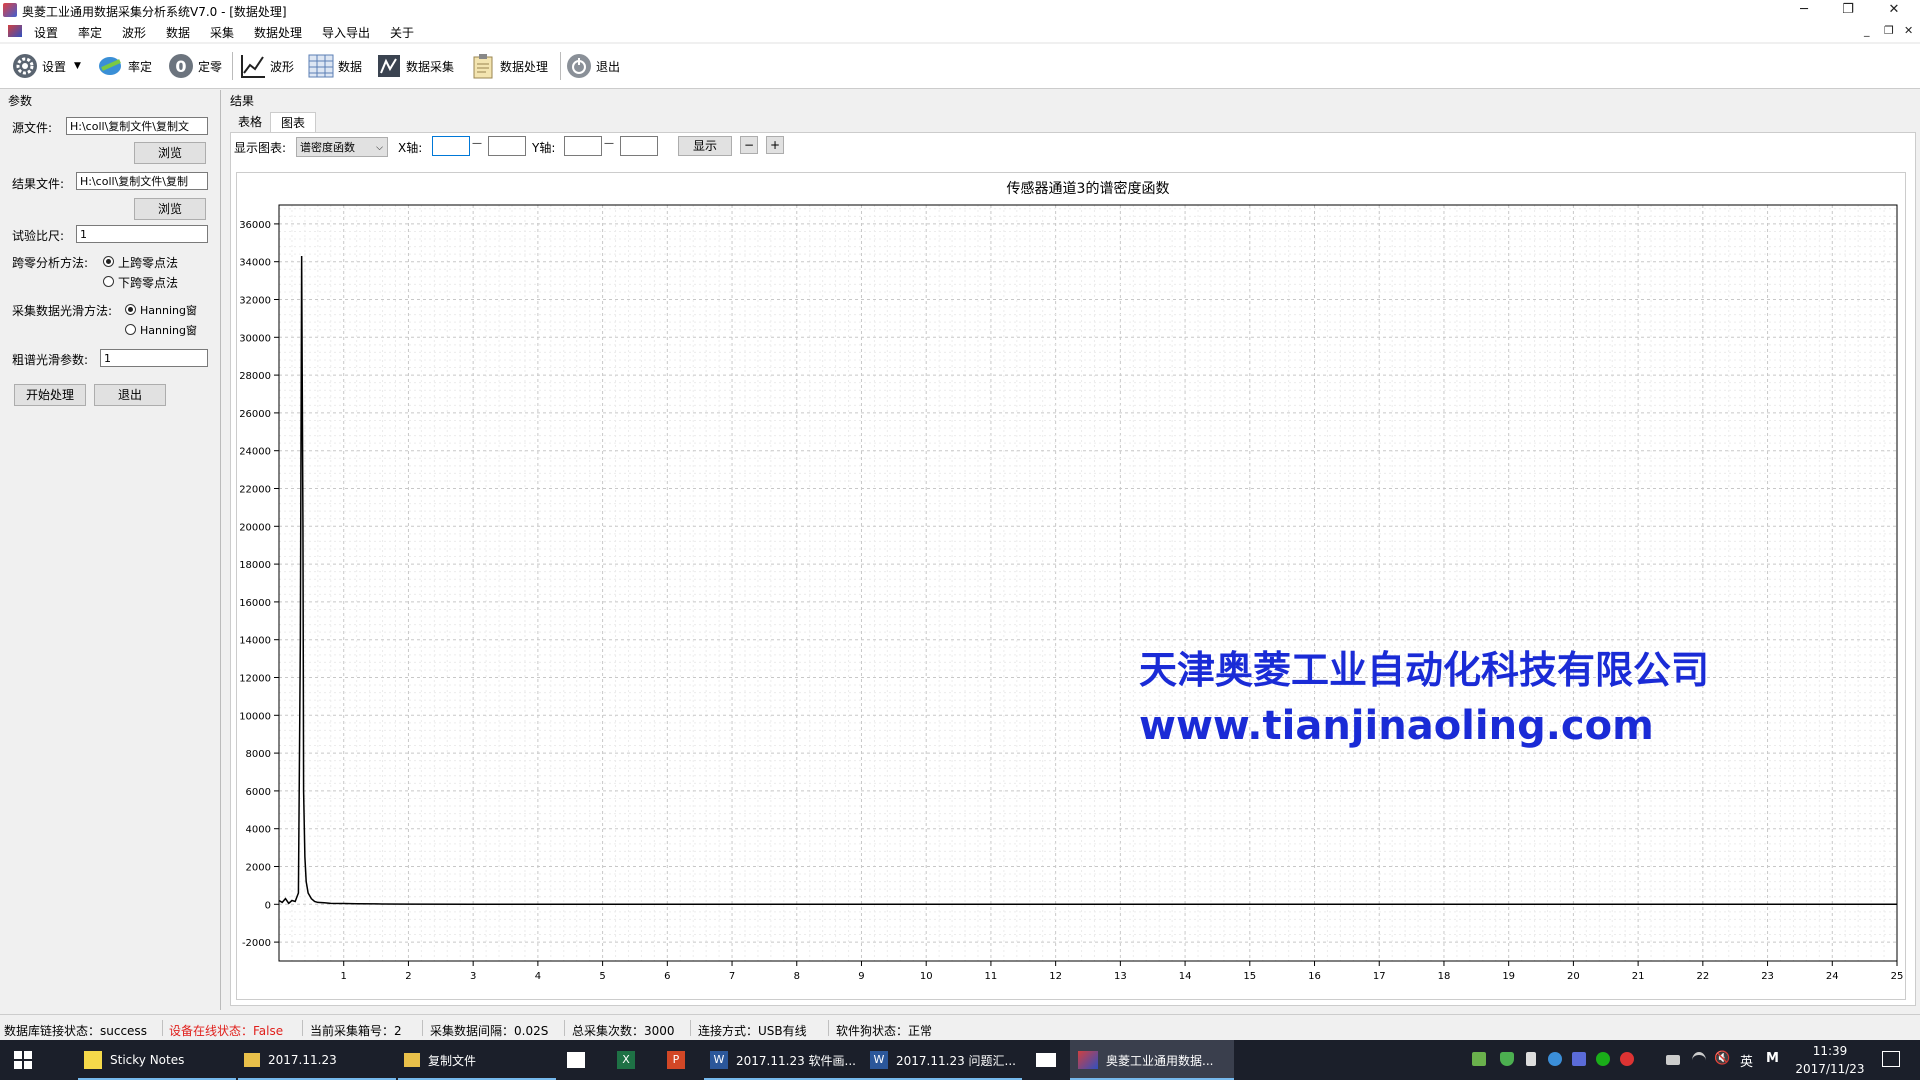  I want to click on y-tick-label: 8000, so click(258, 754).